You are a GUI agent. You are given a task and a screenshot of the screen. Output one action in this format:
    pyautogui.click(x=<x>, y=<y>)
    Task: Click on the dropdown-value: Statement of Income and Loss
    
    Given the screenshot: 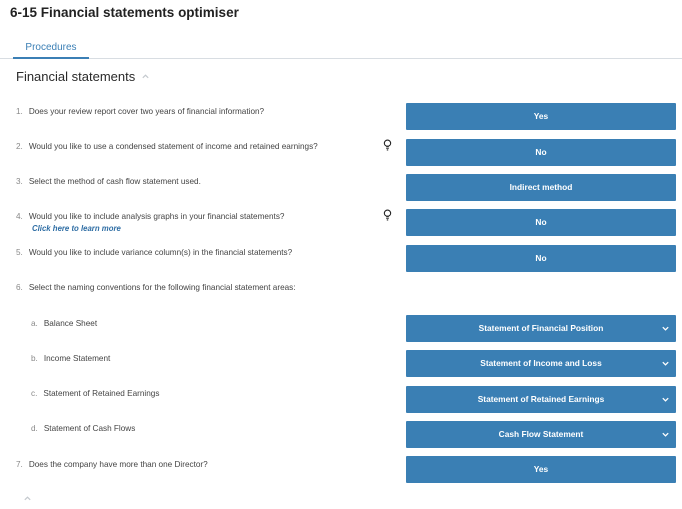 What is the action you would take?
    pyautogui.click(x=541, y=363)
    